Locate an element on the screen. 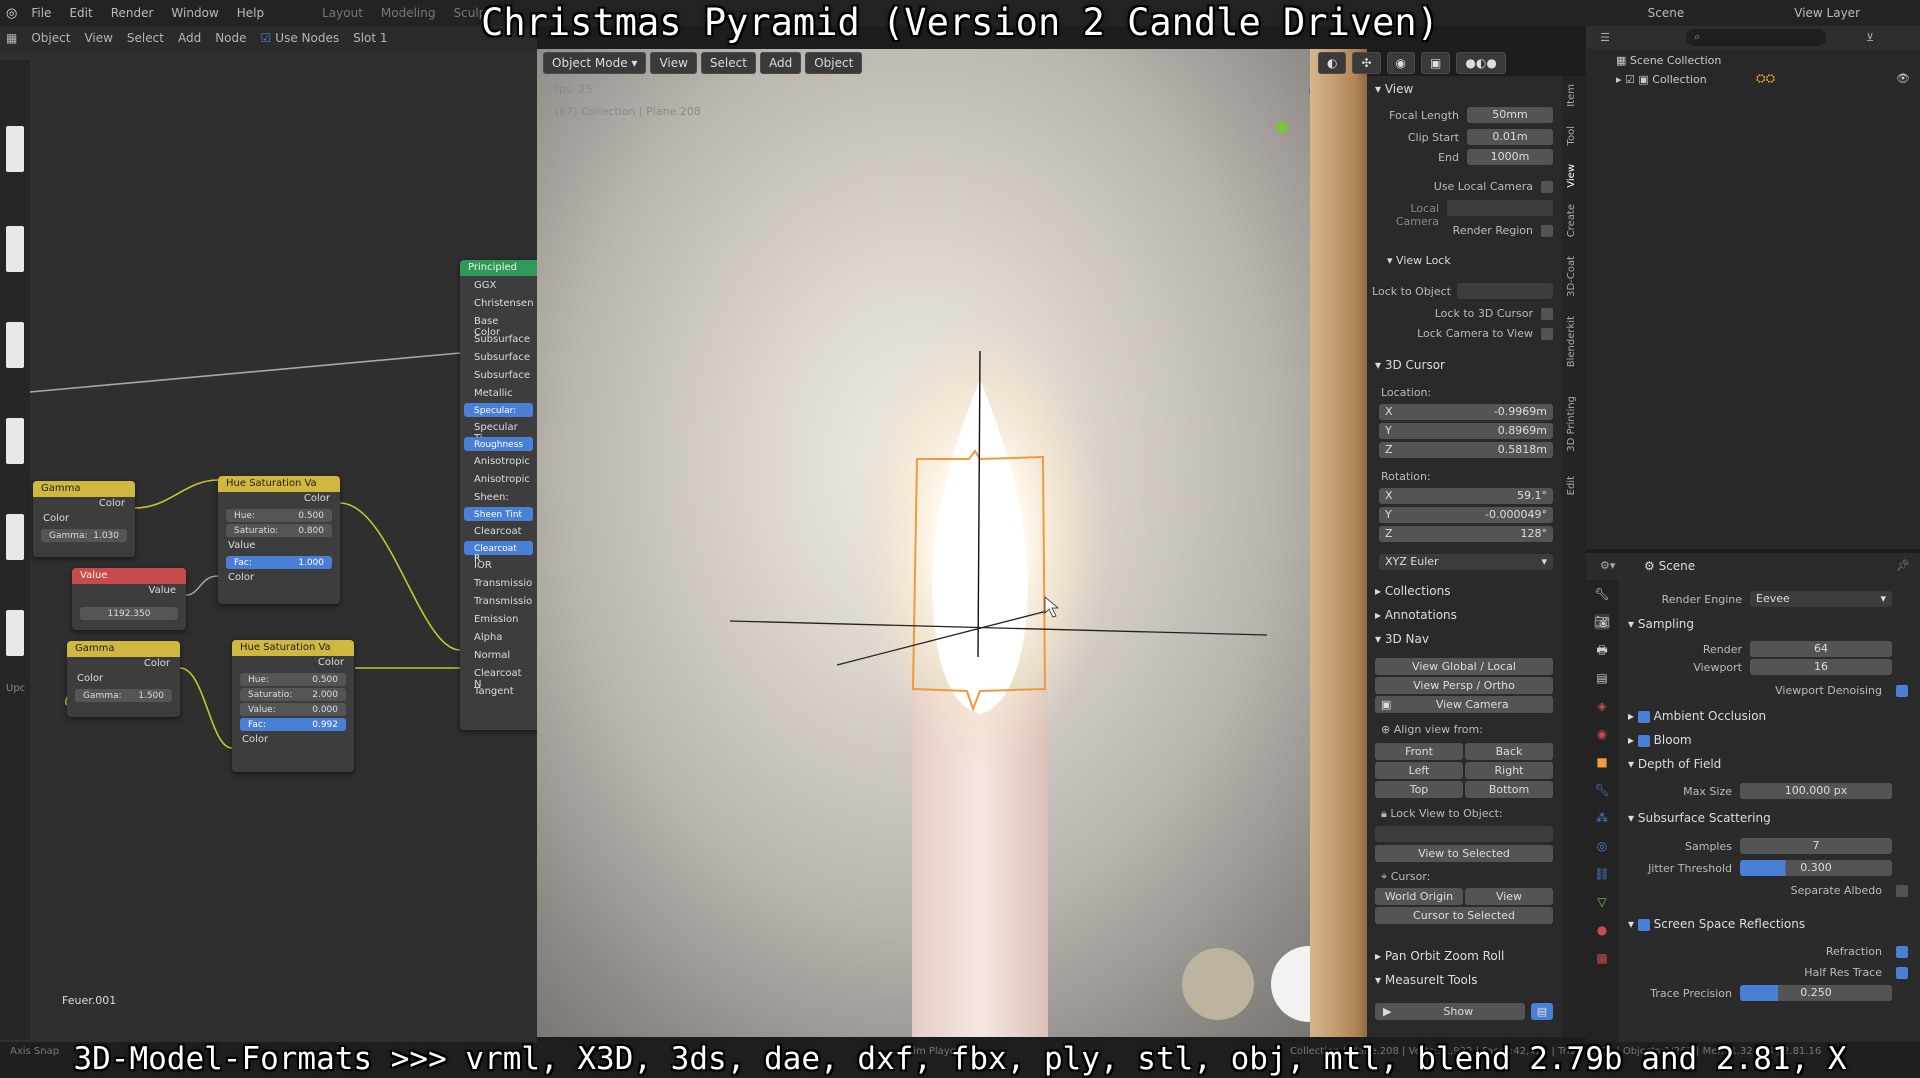  separate-albedo-checkbox is located at coordinates (1902, 891).